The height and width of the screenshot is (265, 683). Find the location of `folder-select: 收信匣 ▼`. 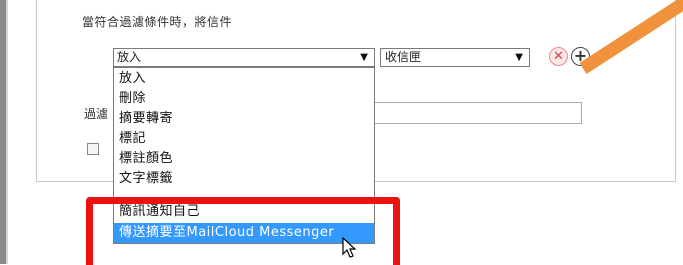

folder-select: 收信匣 ▼ is located at coordinates (455, 57).